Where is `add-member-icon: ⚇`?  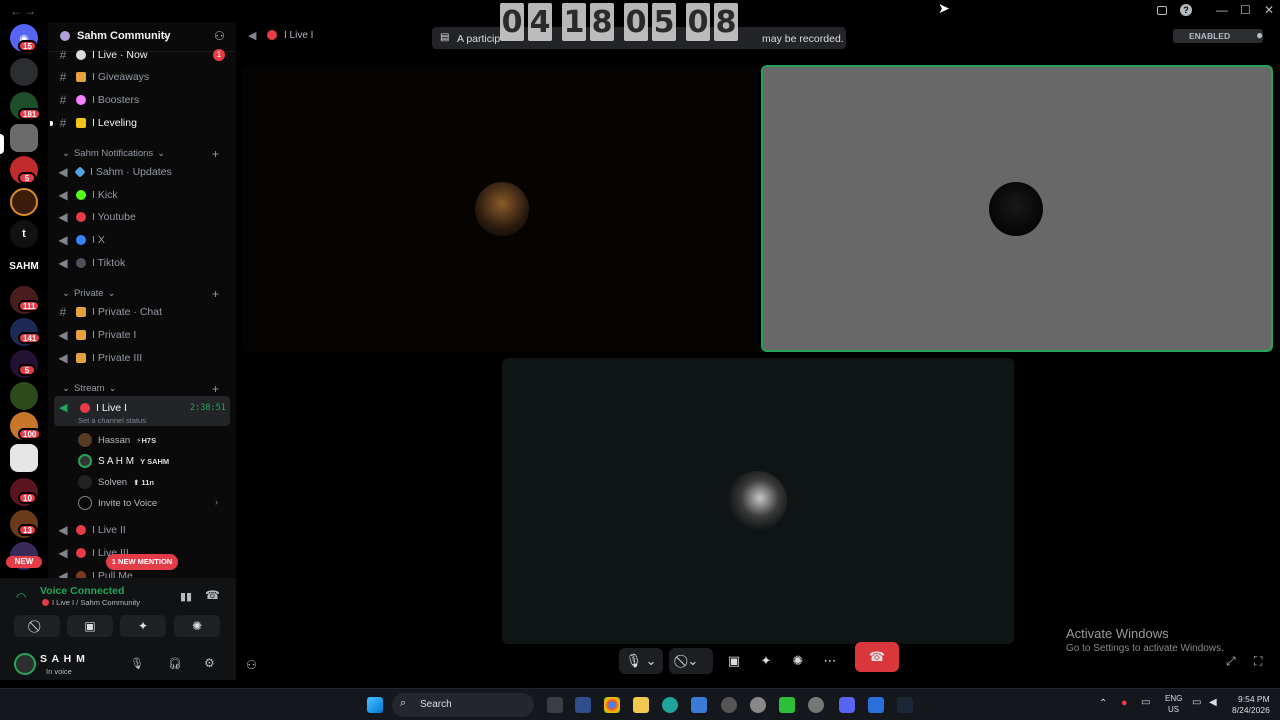
add-member-icon: ⚇ is located at coordinates (219, 36).